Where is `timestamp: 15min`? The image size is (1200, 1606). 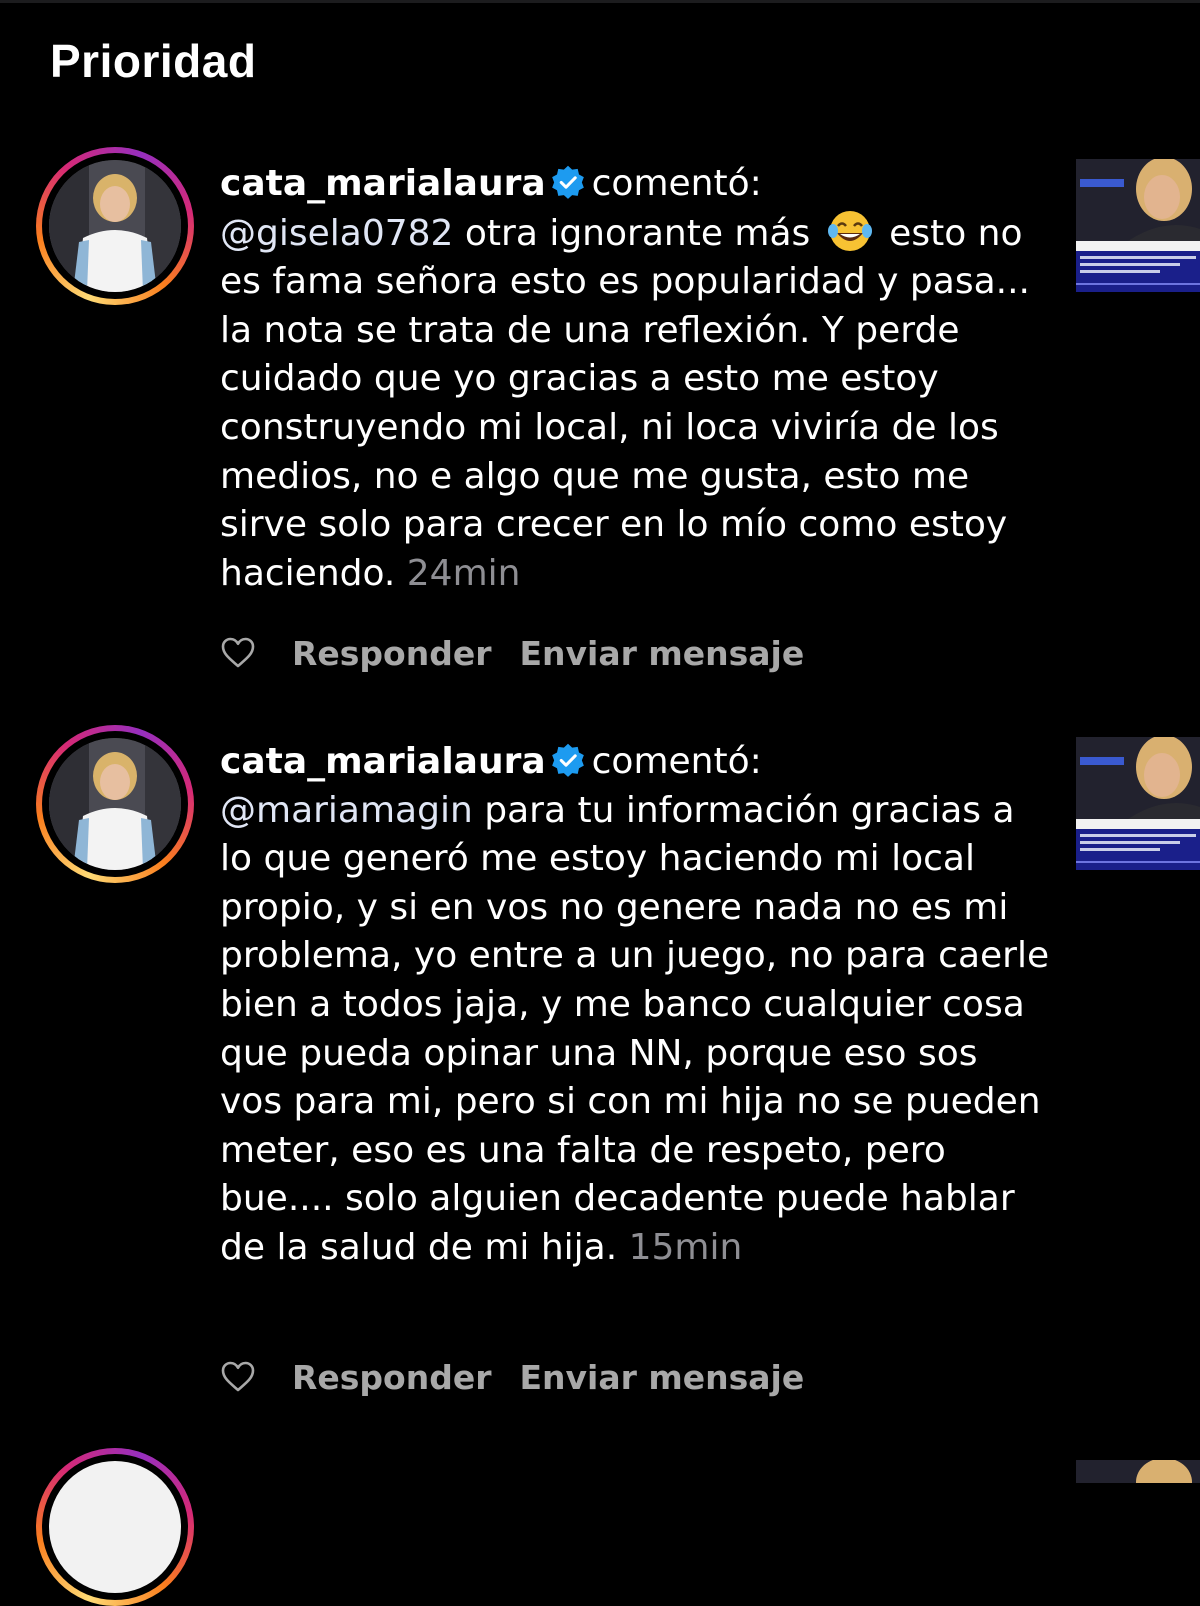
timestamp: 15min is located at coordinates (685, 1247).